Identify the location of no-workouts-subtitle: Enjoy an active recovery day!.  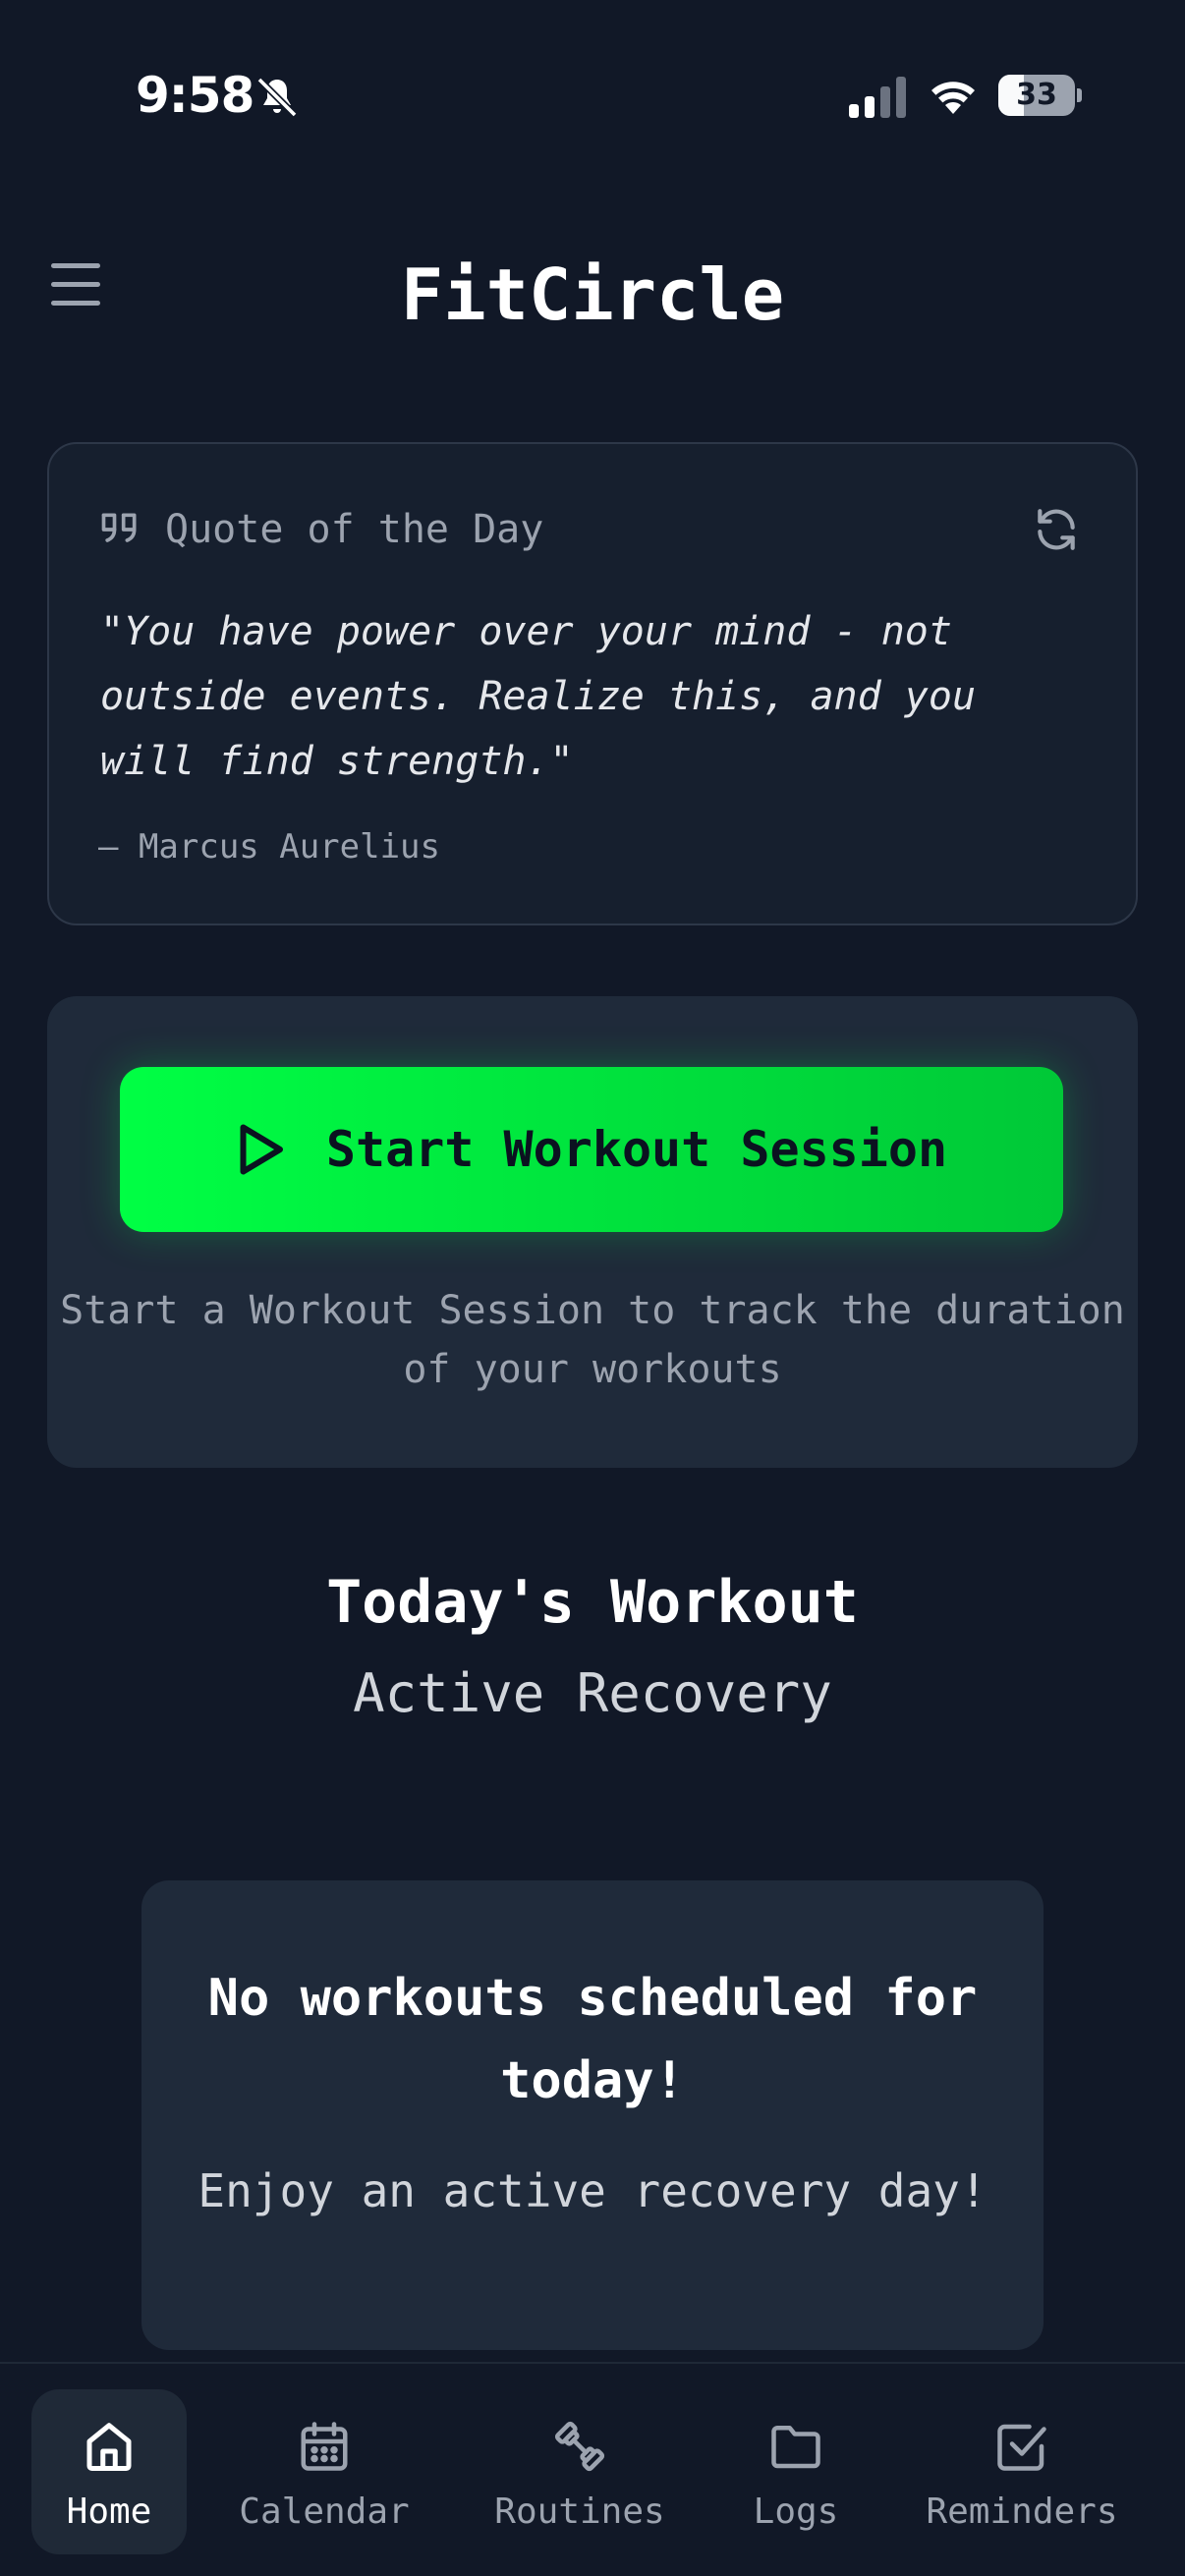
(593, 2190).